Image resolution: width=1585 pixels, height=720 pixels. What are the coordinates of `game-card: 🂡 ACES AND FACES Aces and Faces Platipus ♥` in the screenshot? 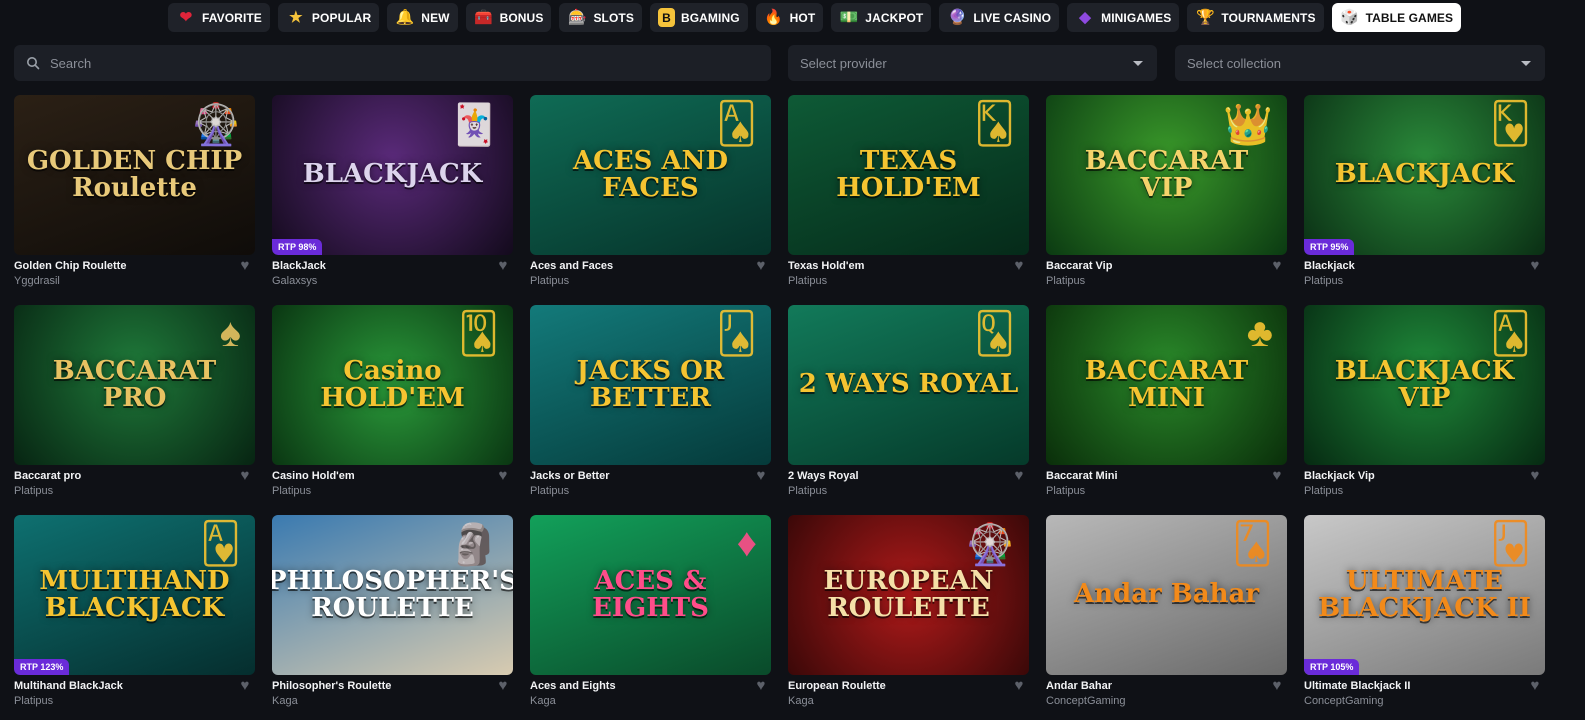 It's located at (650, 192).